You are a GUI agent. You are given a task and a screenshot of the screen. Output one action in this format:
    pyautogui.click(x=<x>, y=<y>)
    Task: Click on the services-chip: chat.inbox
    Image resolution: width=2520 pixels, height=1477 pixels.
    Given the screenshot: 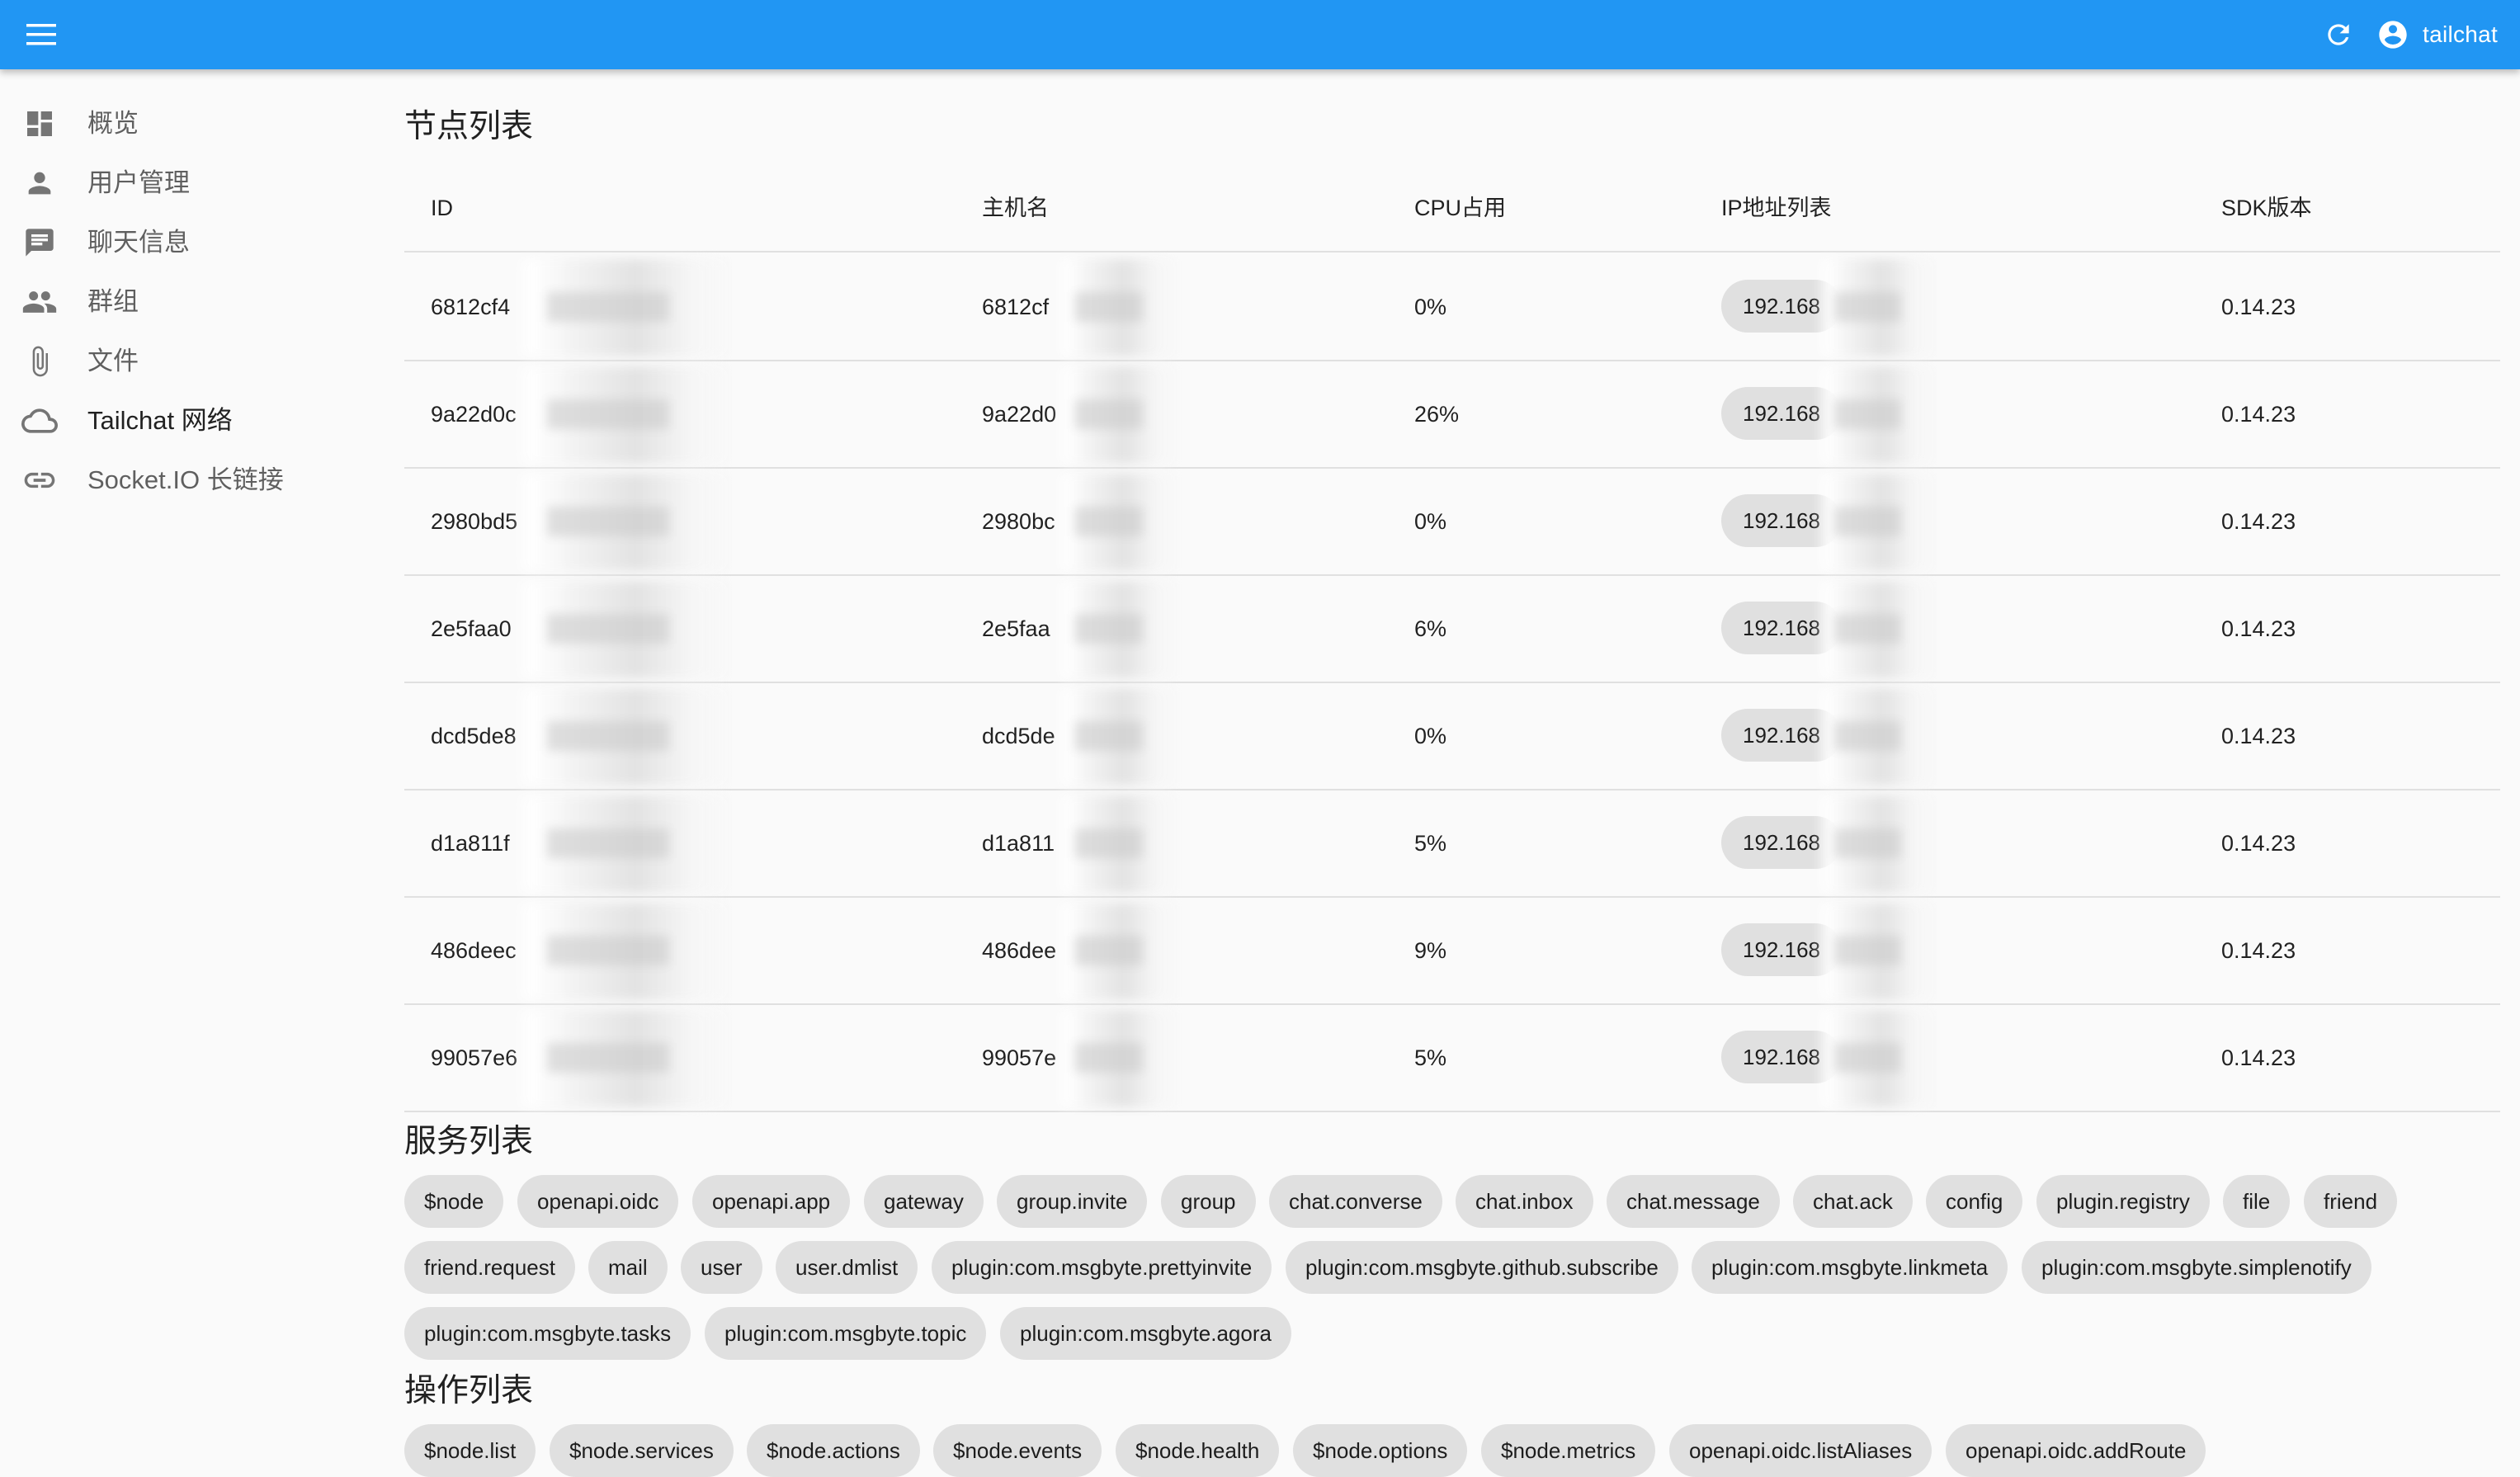 What is the action you would take?
    pyautogui.click(x=1524, y=1201)
    